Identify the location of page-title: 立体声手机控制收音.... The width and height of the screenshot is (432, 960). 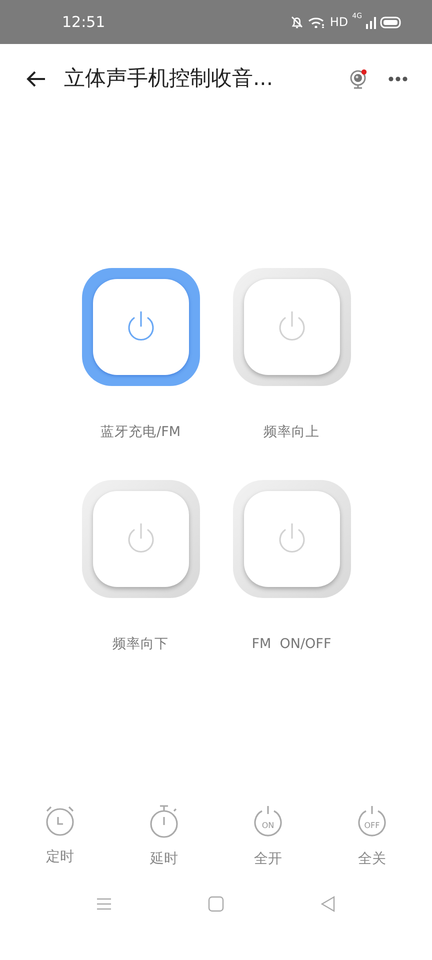
(169, 78).